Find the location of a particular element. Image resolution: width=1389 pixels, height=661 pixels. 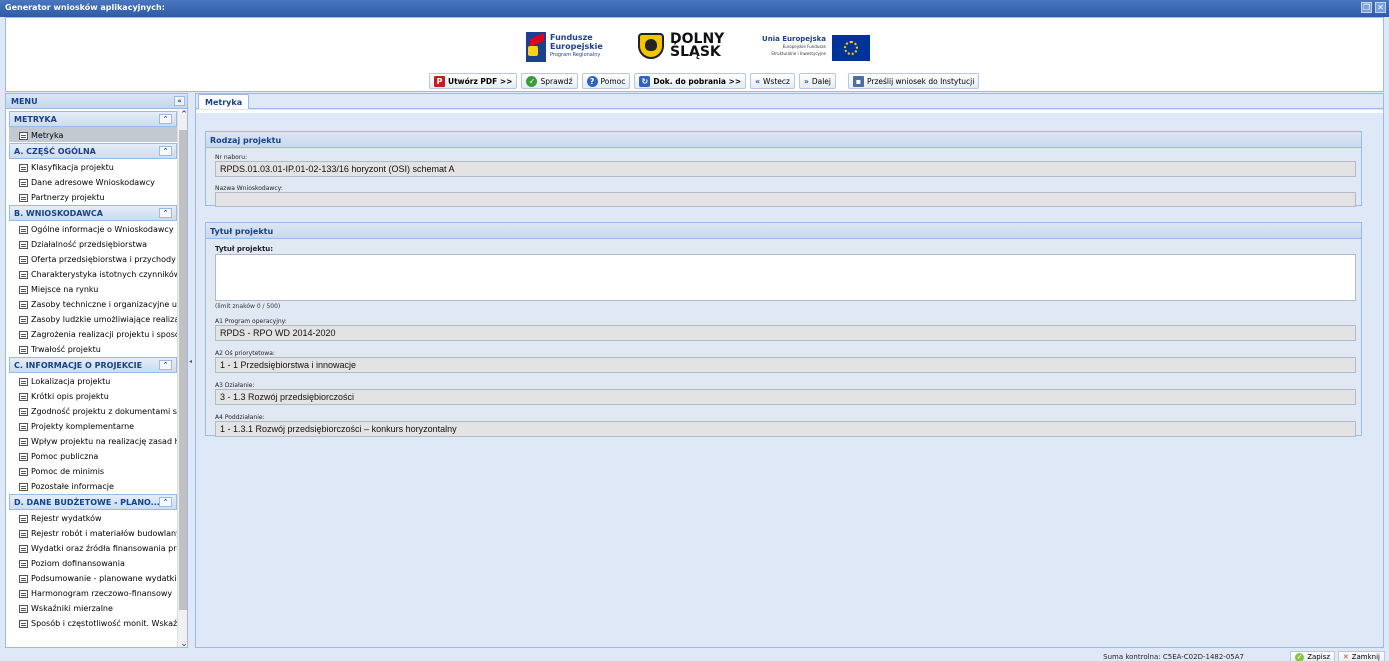

fundusze-europejskie-logo: Fundusze Europejskie Program Regionalny is located at coordinates (581, 48).